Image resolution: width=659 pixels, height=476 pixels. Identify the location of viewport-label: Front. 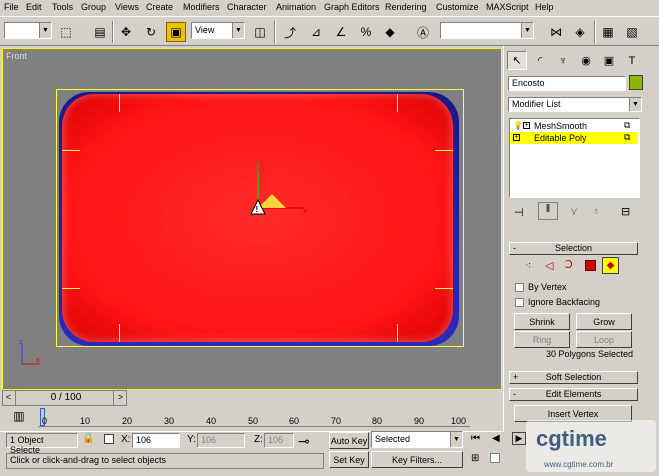
(16, 56).